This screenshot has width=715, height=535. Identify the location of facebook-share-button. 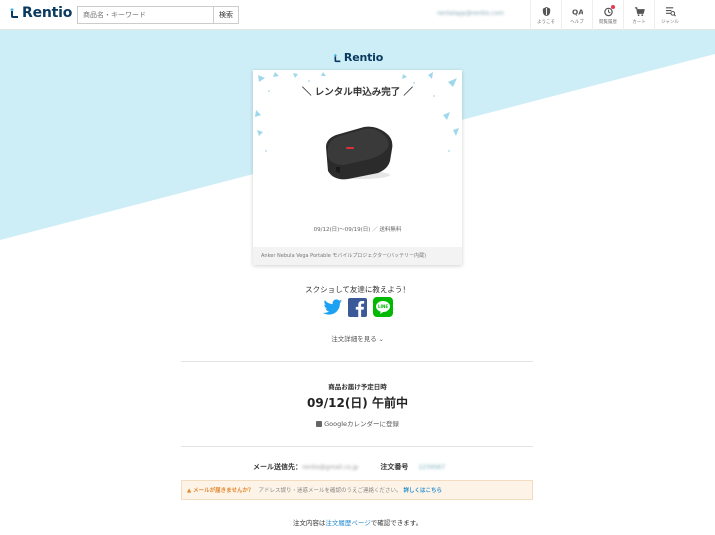
(358, 307).